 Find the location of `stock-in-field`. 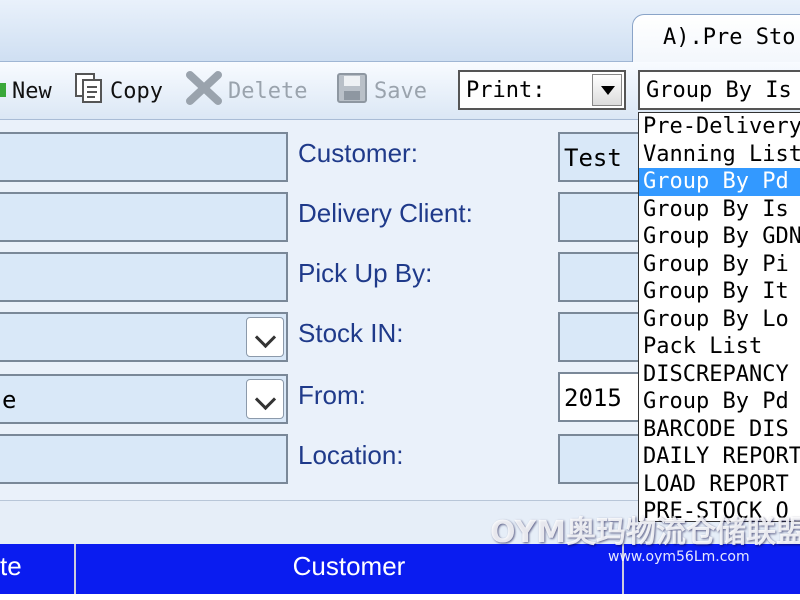

stock-in-field is located at coordinates (603, 337).